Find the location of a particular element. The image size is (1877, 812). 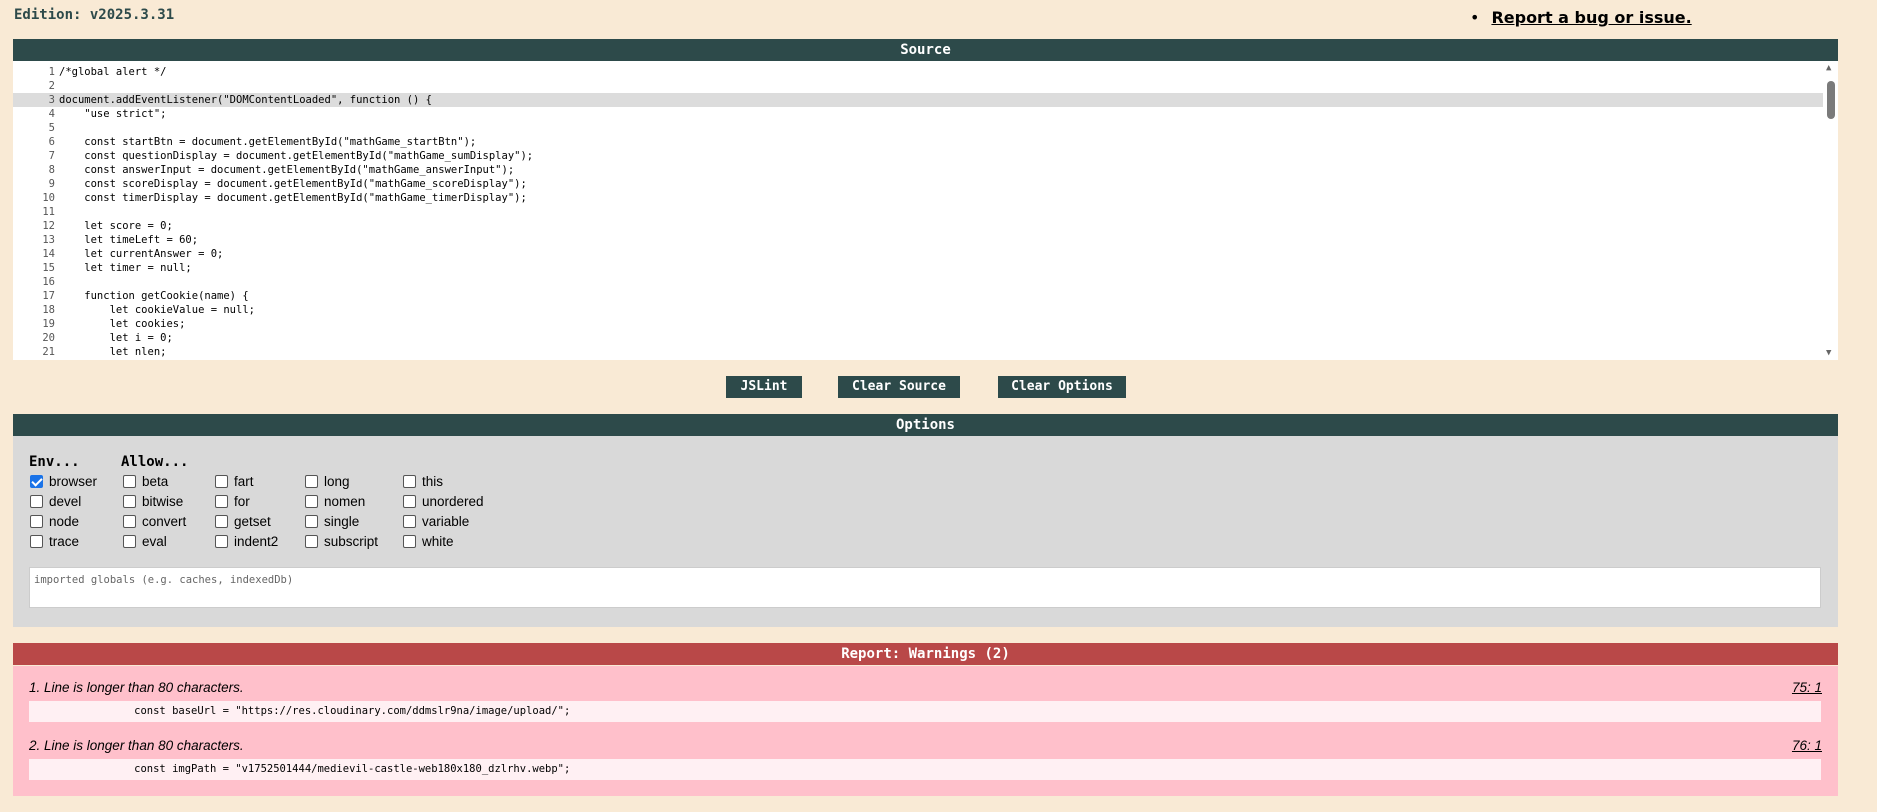

code-line: 19 let cookies; is located at coordinates (918, 324).